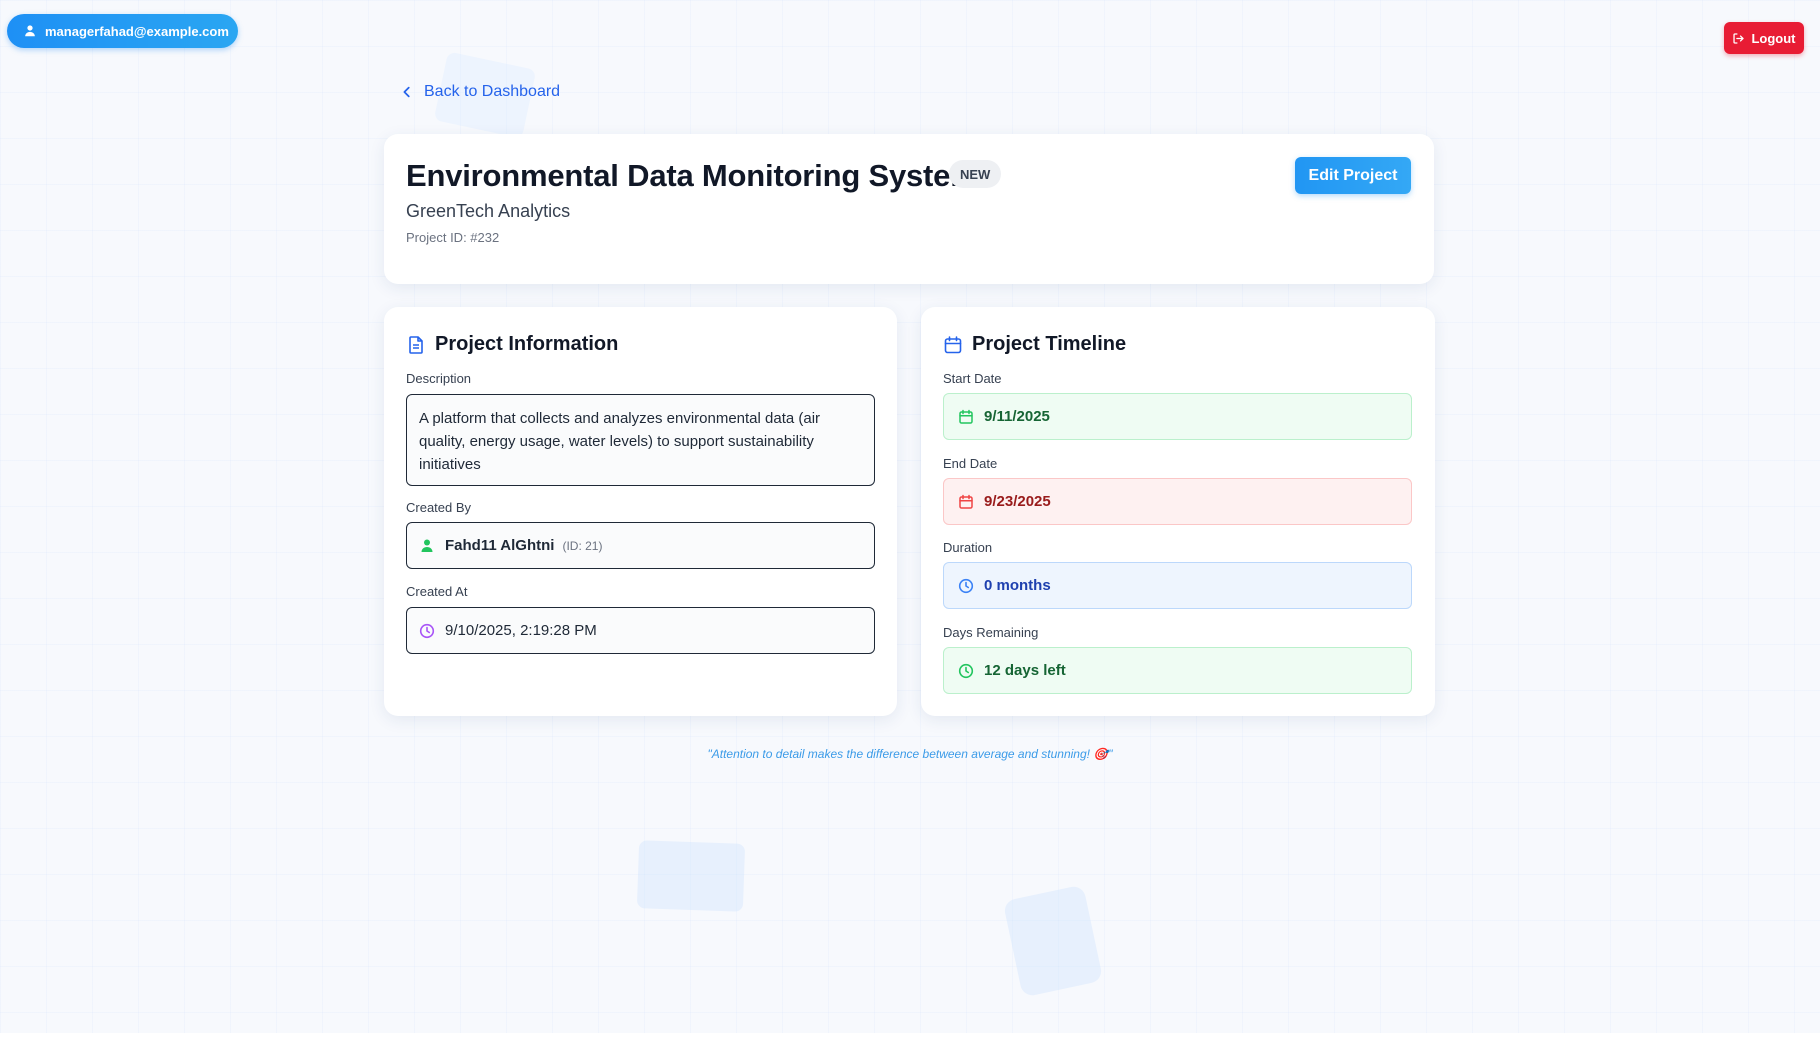  I want to click on end-date-field: 9/23/2025, so click(1177, 501).